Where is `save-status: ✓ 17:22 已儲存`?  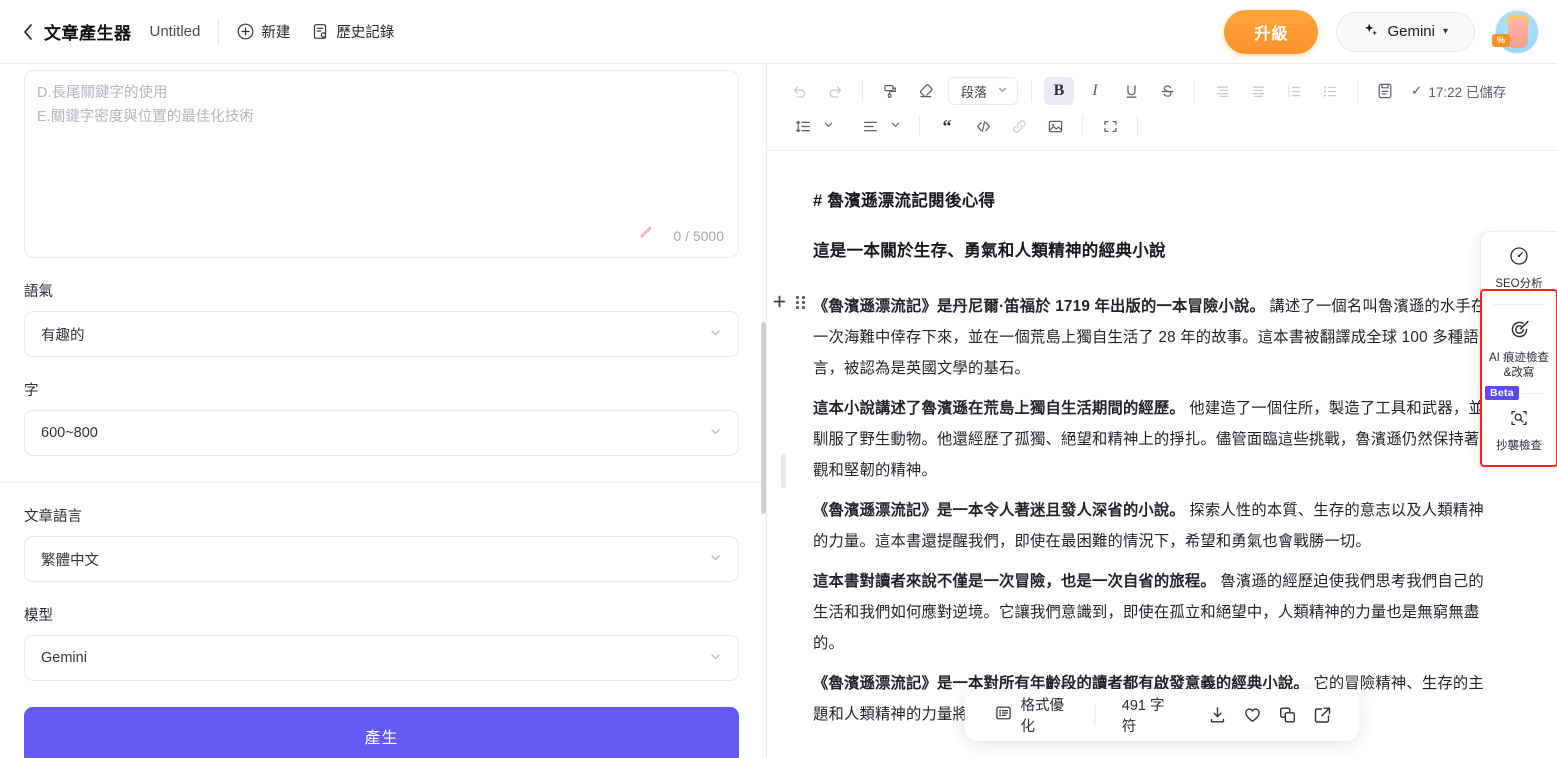 save-status: ✓ 17:22 已儲存 is located at coordinates (1458, 91).